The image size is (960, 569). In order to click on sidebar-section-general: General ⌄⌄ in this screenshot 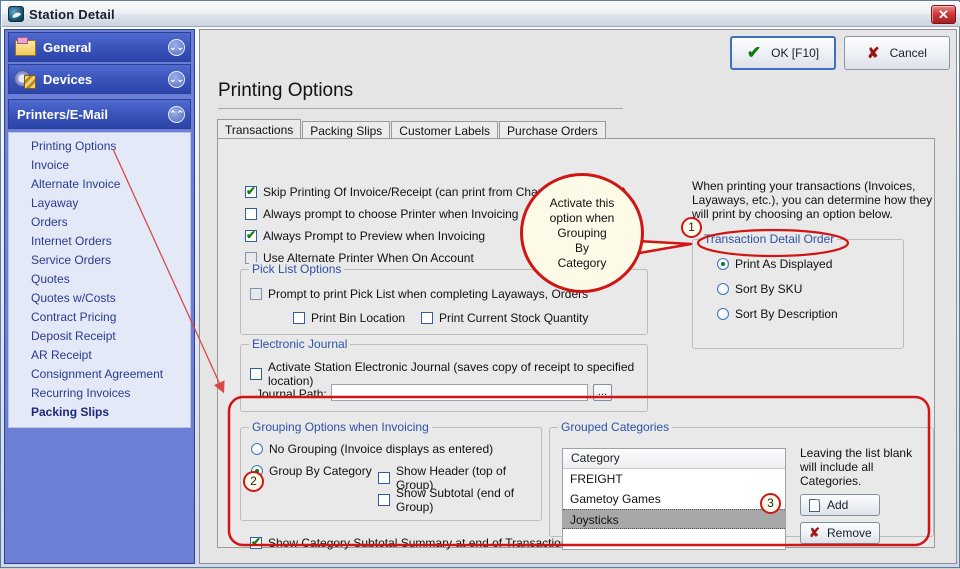, I will do `click(99, 47)`.